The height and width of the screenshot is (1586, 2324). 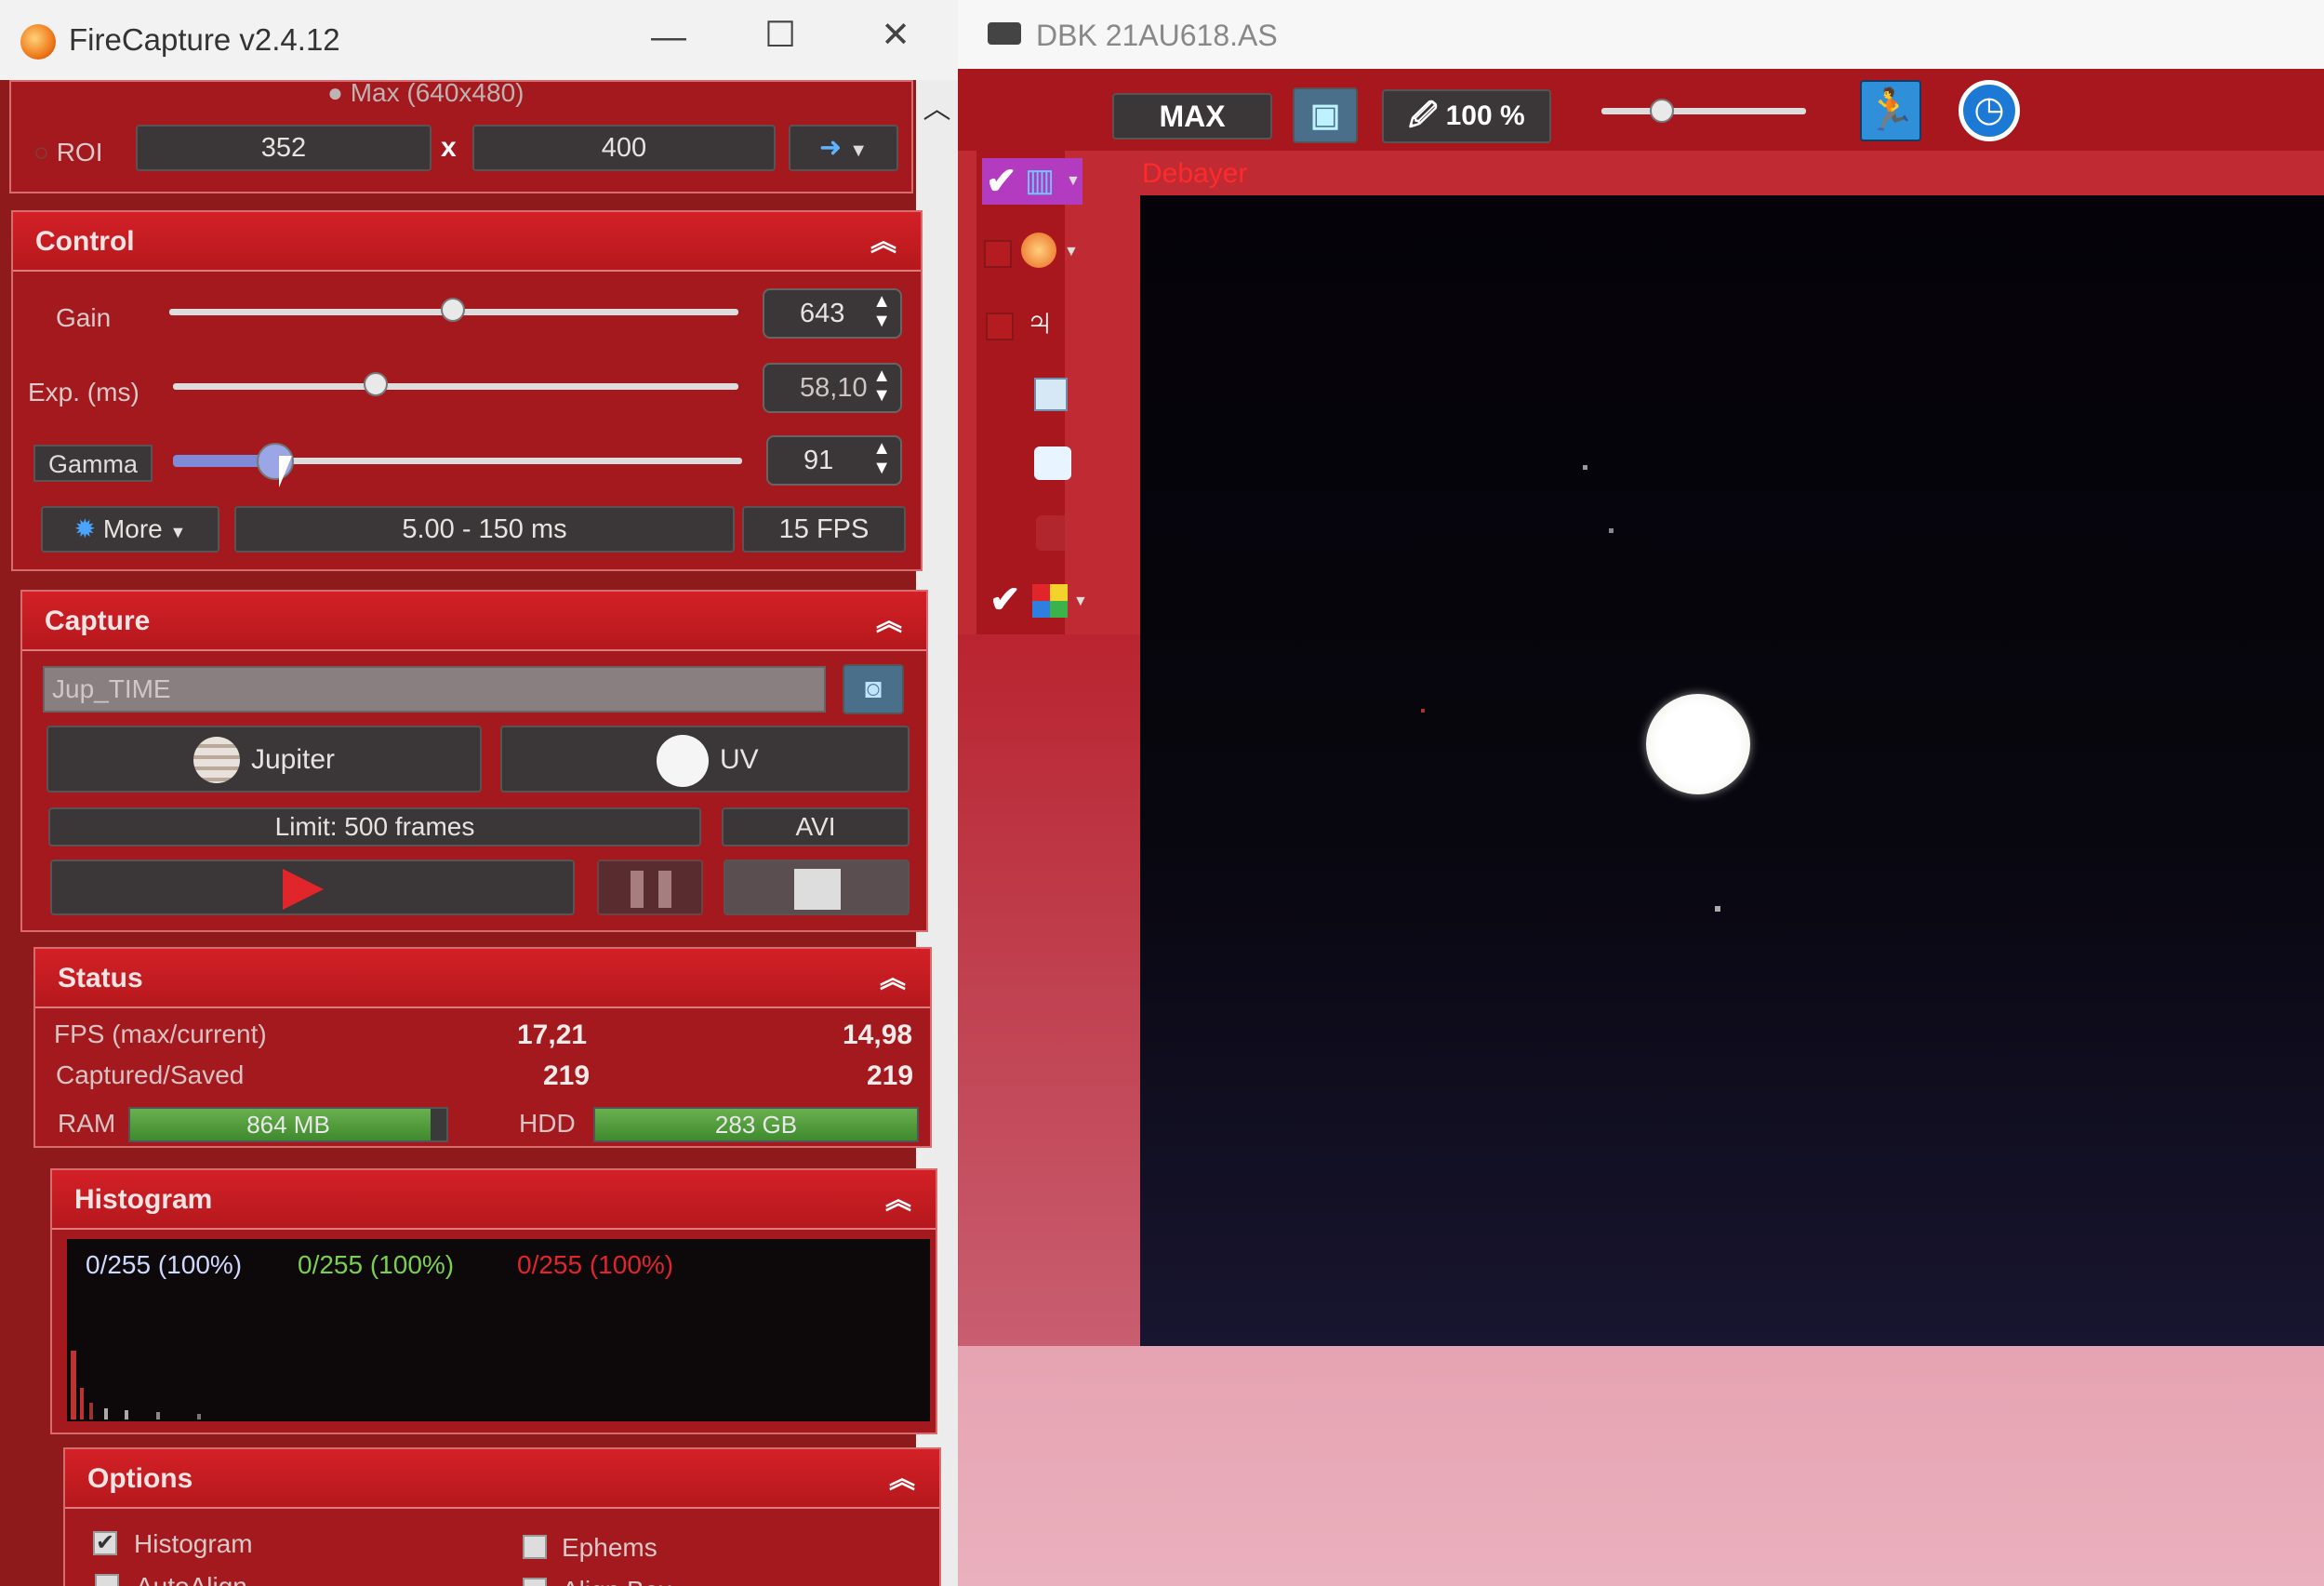 I want to click on preview-side-toolbar: ✔ ▥ ▼ ▼ ♃ ✔ ▼, so click(x=1032, y=392).